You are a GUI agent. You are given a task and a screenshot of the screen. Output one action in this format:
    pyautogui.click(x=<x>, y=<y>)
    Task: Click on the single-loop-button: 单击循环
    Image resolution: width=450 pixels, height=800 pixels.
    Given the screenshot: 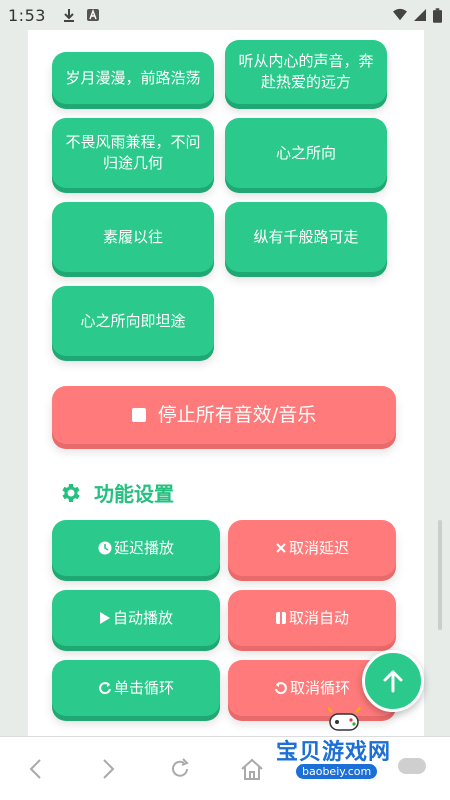 What is the action you would take?
    pyautogui.click(x=136, y=688)
    